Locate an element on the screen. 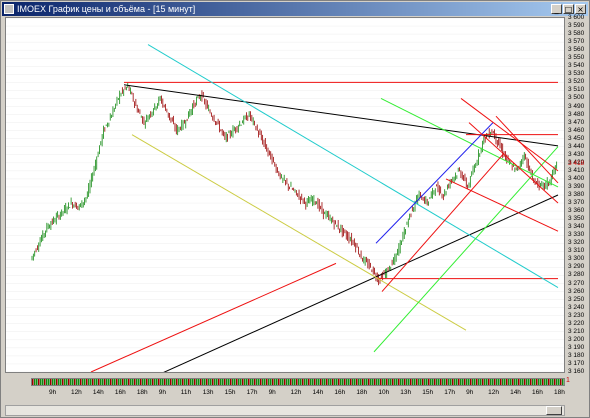 The width and height of the screenshot is (590, 418). price-tick-label: 3 160 is located at coordinates (576, 371).